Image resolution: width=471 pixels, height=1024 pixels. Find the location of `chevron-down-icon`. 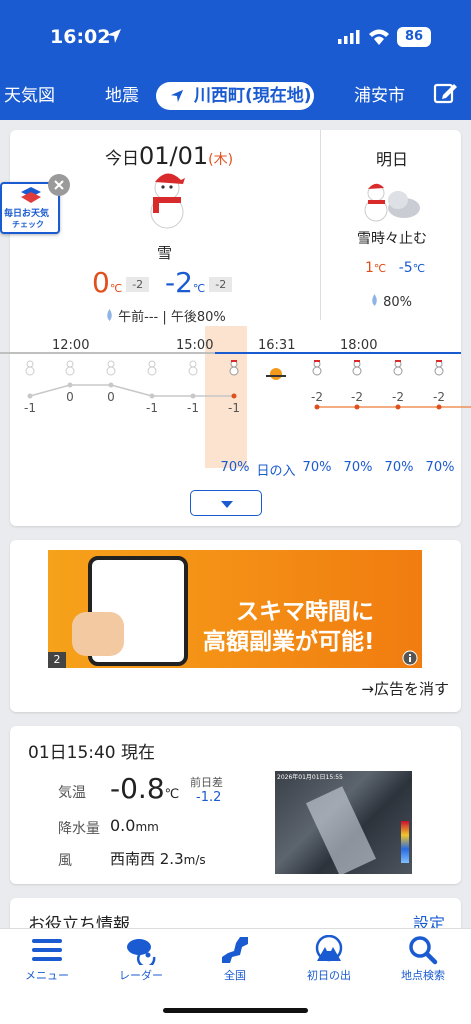

chevron-down-icon is located at coordinates (227, 504).